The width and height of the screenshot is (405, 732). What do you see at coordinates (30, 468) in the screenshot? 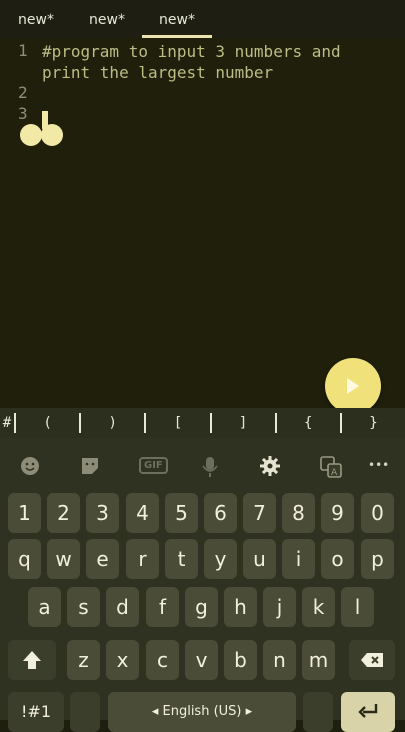
I see `emoji-icon` at bounding box center [30, 468].